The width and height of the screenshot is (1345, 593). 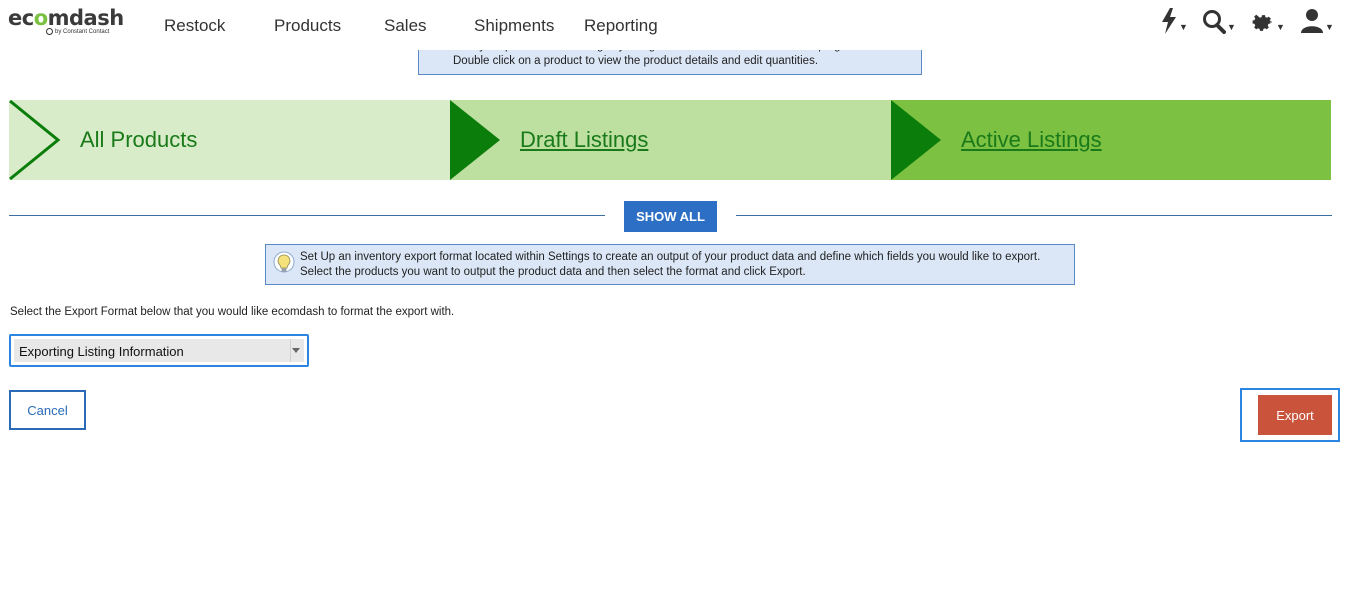 What do you see at coordinates (47, 410) in the screenshot?
I see `cancel-button: Cancel` at bounding box center [47, 410].